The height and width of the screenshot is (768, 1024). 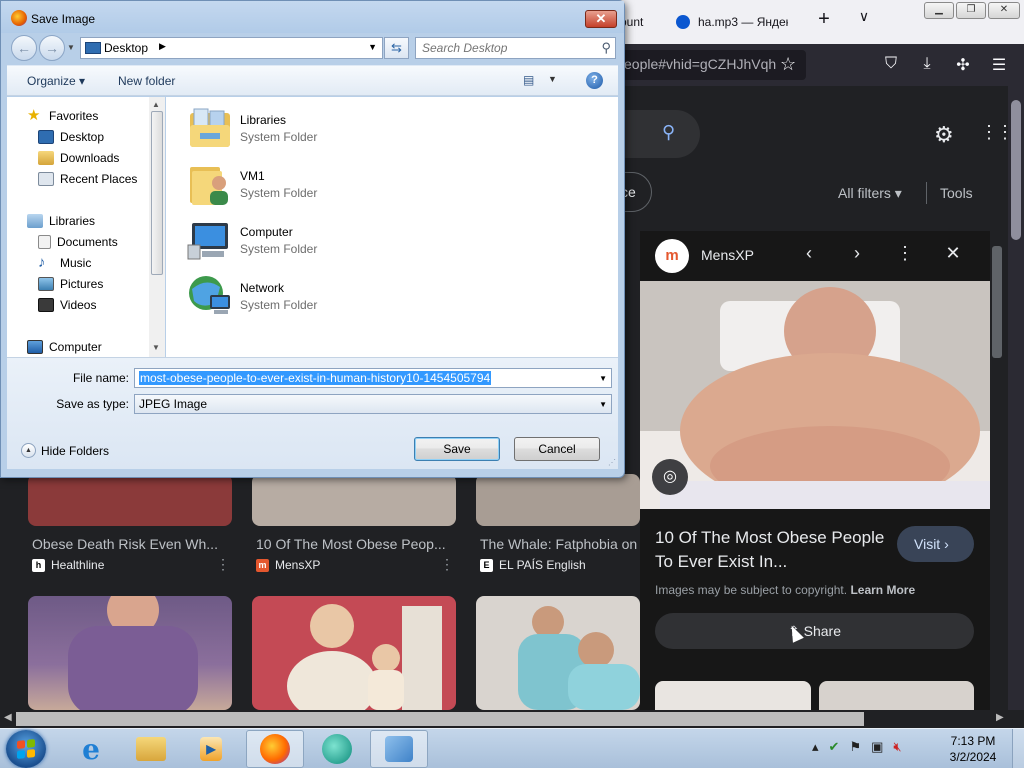 What do you see at coordinates (26, 749) in the screenshot?
I see `start-button` at bounding box center [26, 749].